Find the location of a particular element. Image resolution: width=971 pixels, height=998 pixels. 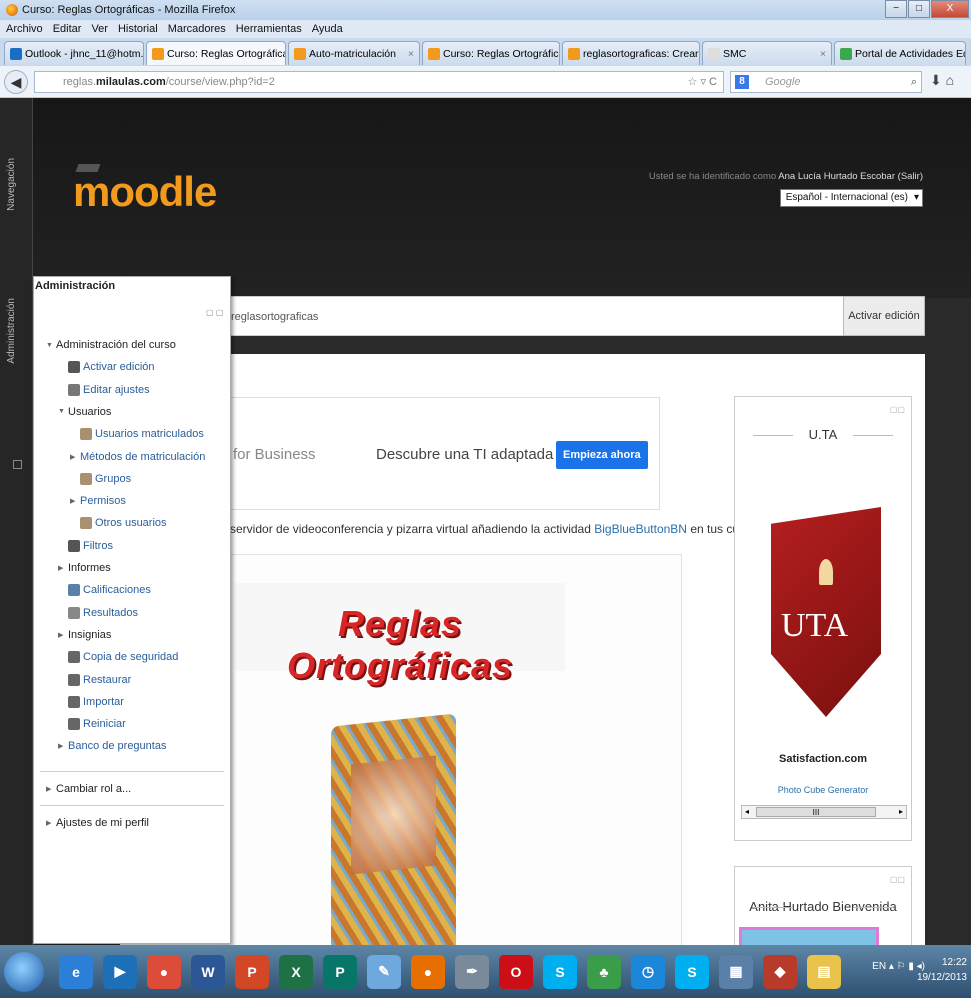

word-icon: W is located at coordinates (208, 971).